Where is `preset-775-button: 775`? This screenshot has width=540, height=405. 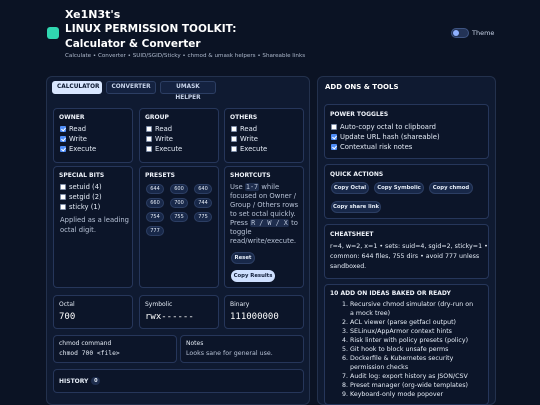
preset-775-button: 775 is located at coordinates (203, 217).